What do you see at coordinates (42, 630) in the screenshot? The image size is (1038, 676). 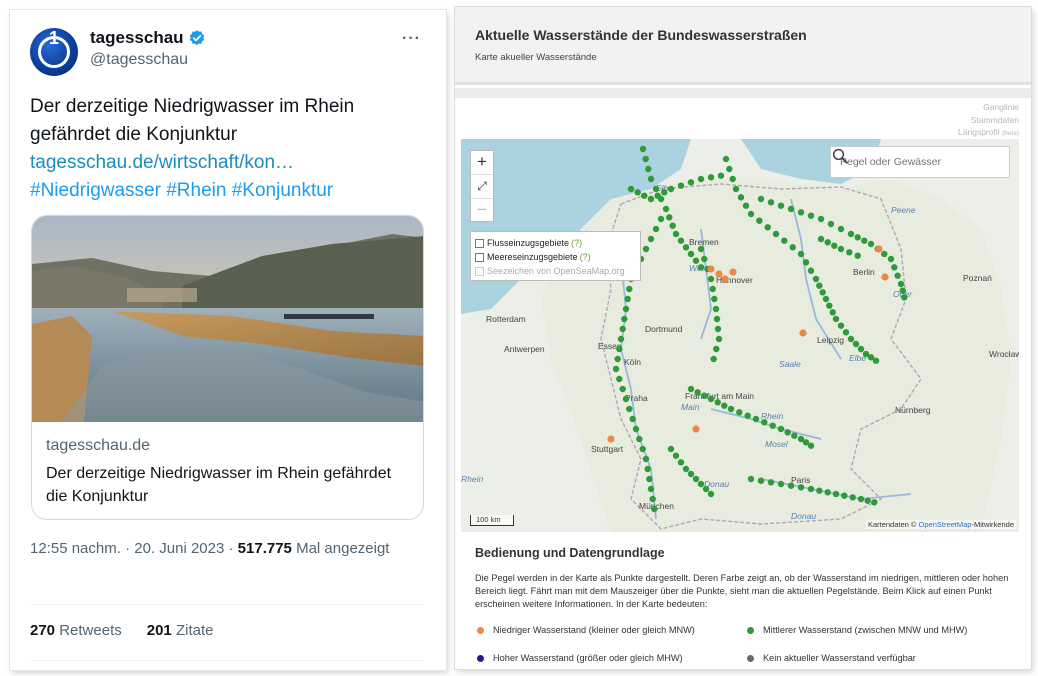 I see `retweets-count: 270` at bounding box center [42, 630].